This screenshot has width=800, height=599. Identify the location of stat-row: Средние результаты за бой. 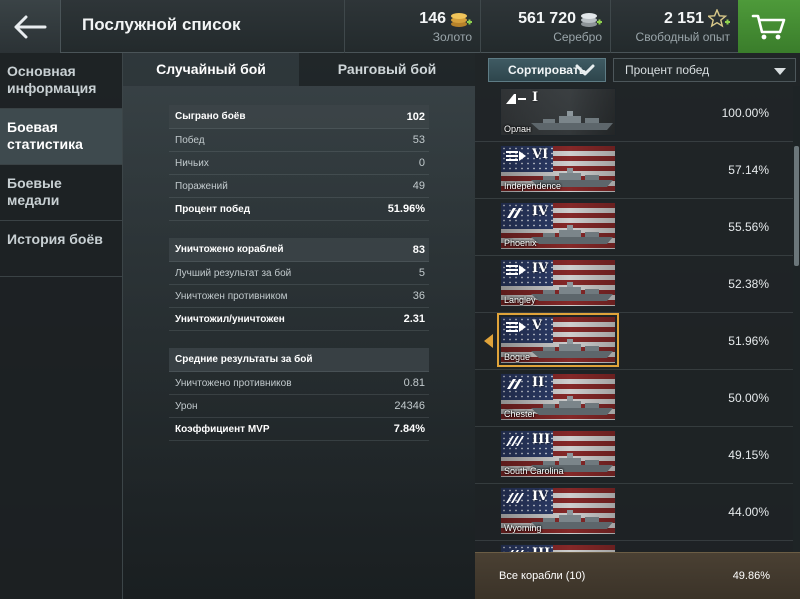
(299, 360).